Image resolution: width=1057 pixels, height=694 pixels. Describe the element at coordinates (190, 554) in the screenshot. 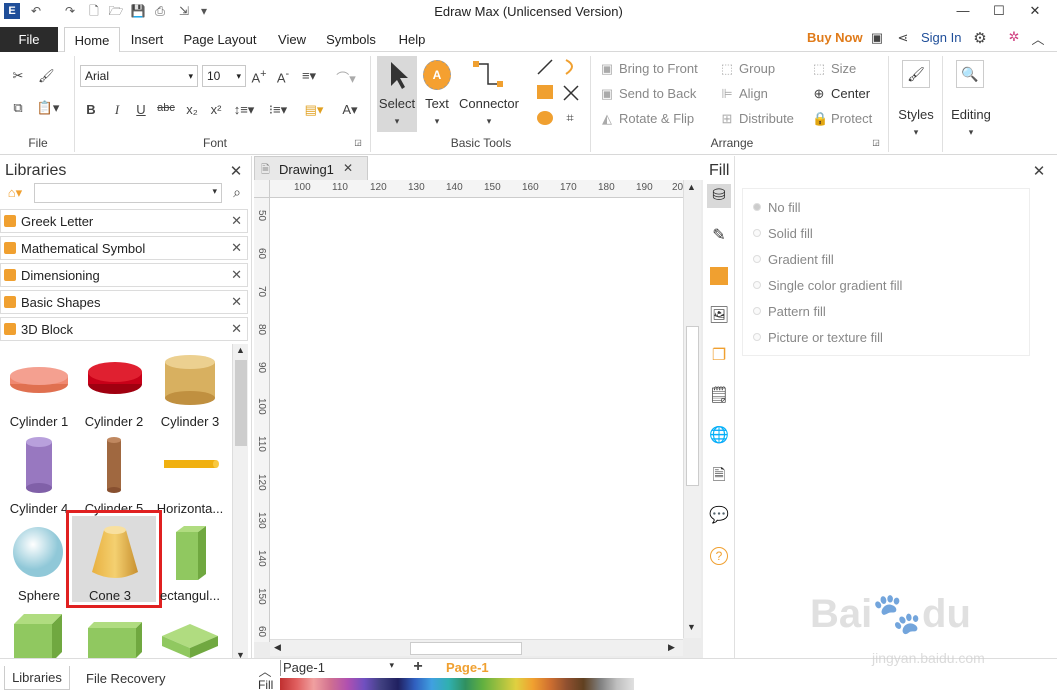

I see `rectangular-block-shape` at that location.